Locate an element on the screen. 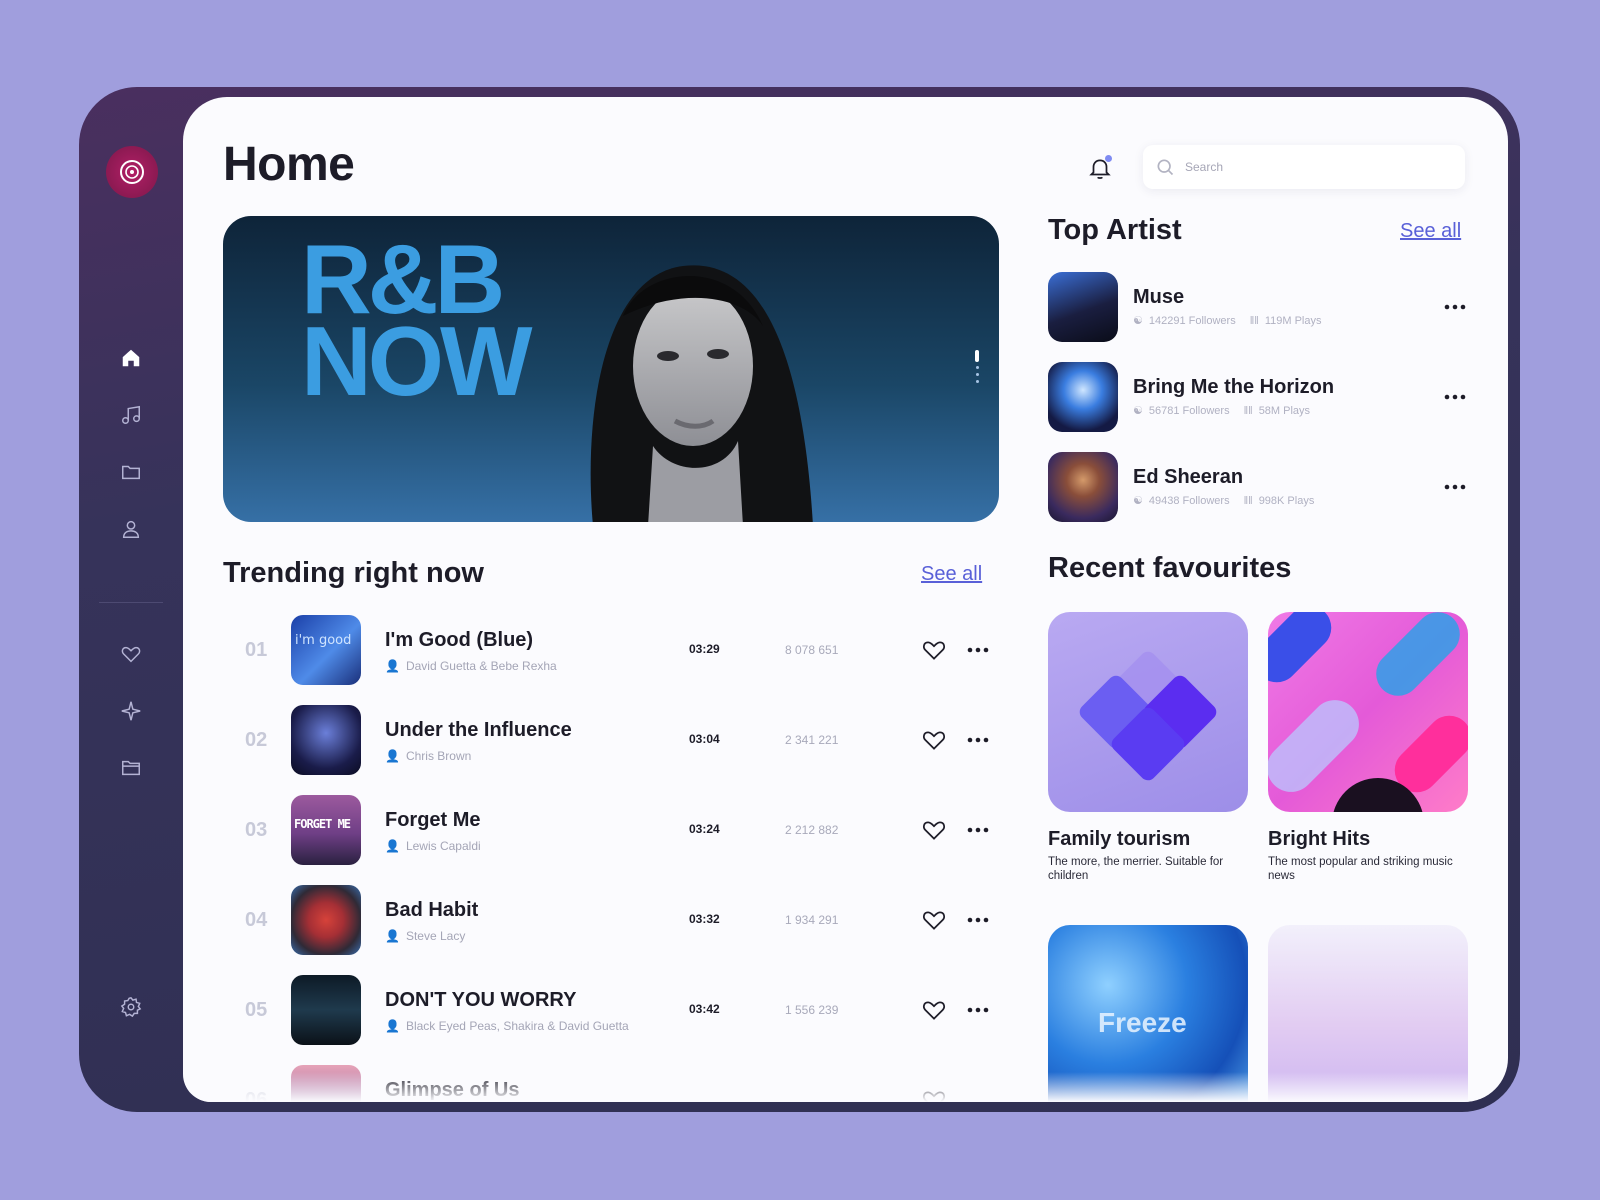 This screenshot has height=1200, width=1600. track-title: Glimpse of Us is located at coordinates (452, 1090).